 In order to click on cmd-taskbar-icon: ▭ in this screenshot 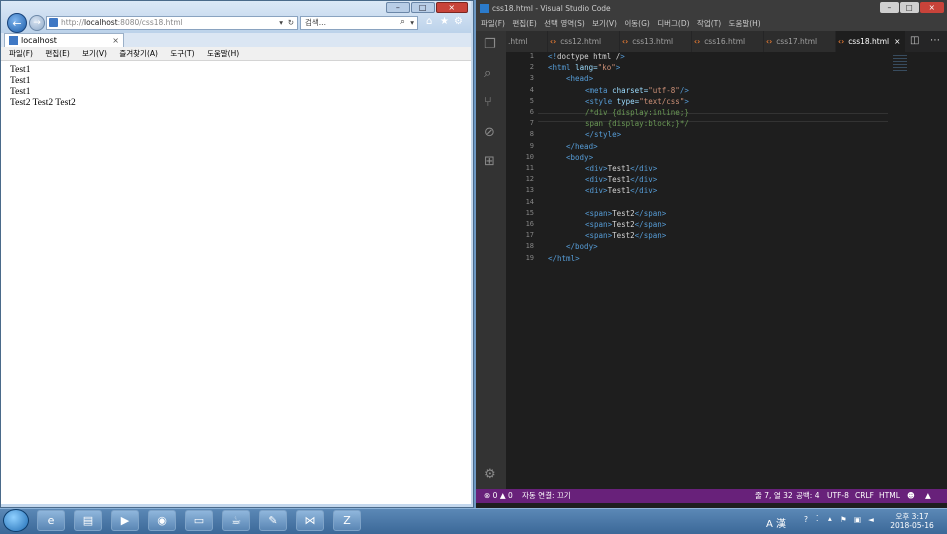, I will do `click(199, 520)`.